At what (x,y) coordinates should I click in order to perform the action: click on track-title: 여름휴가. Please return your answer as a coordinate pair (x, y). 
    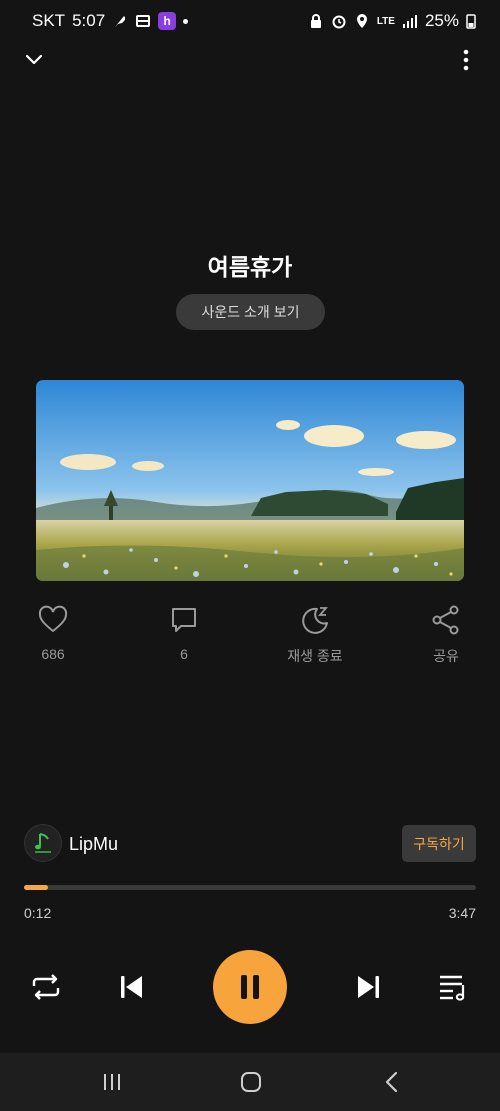
    Looking at the image, I should click on (250, 267).